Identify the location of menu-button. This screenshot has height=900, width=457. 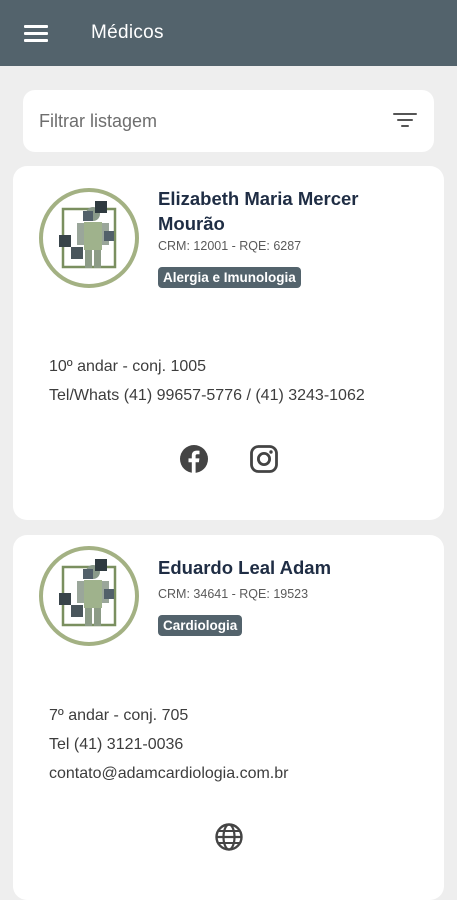
(36, 33).